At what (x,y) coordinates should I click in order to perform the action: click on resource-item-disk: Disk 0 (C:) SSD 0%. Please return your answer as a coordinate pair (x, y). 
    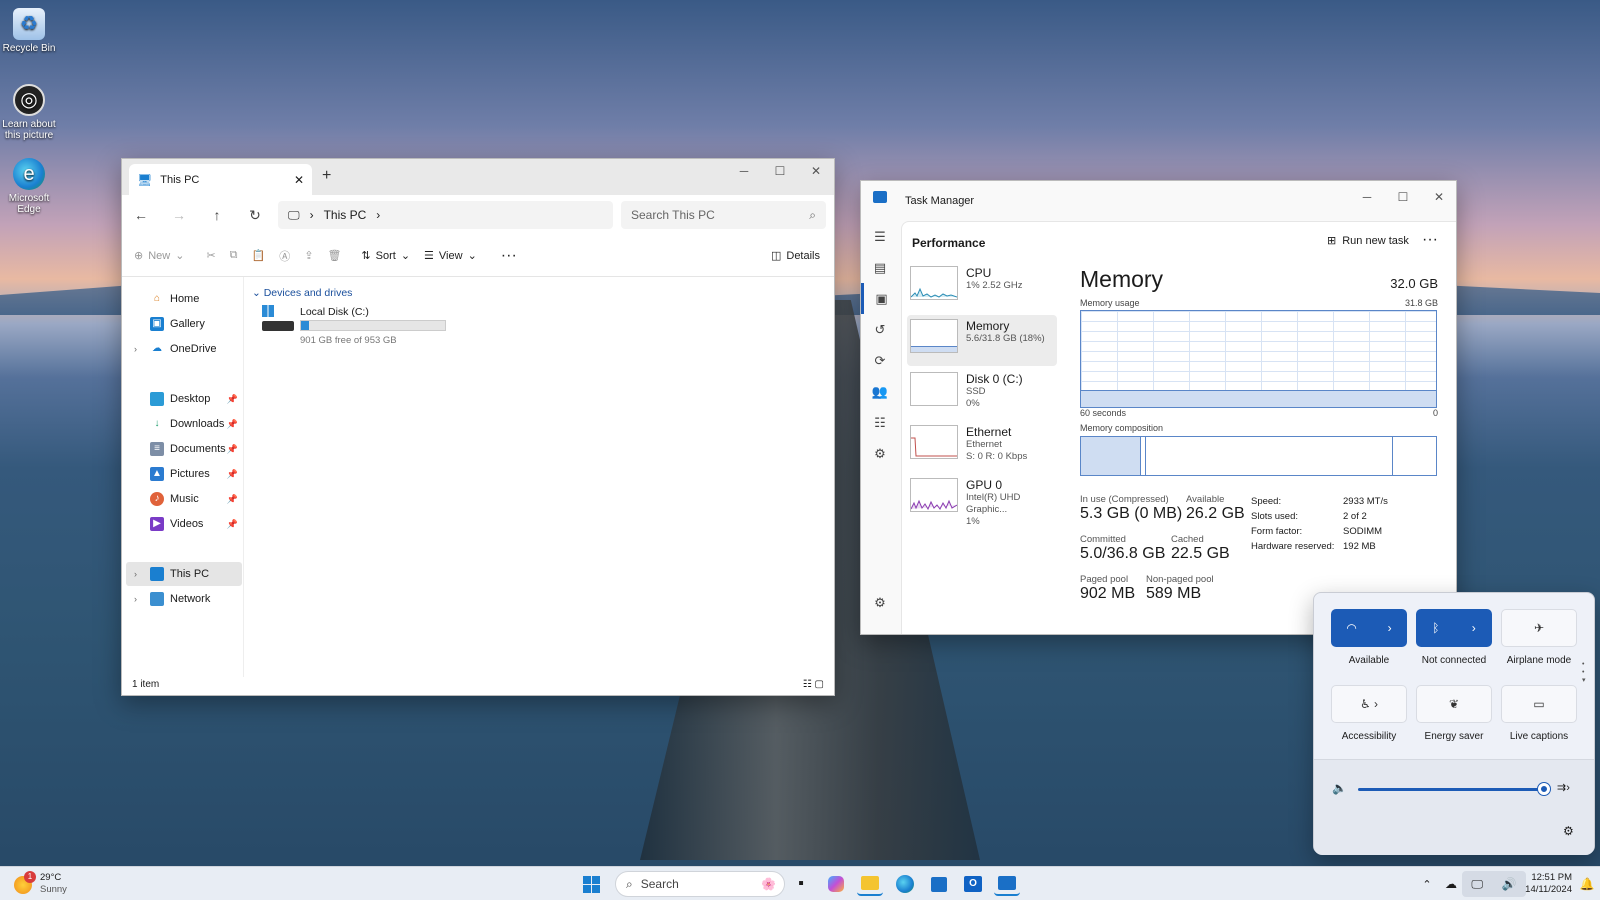
    Looking at the image, I should click on (982, 393).